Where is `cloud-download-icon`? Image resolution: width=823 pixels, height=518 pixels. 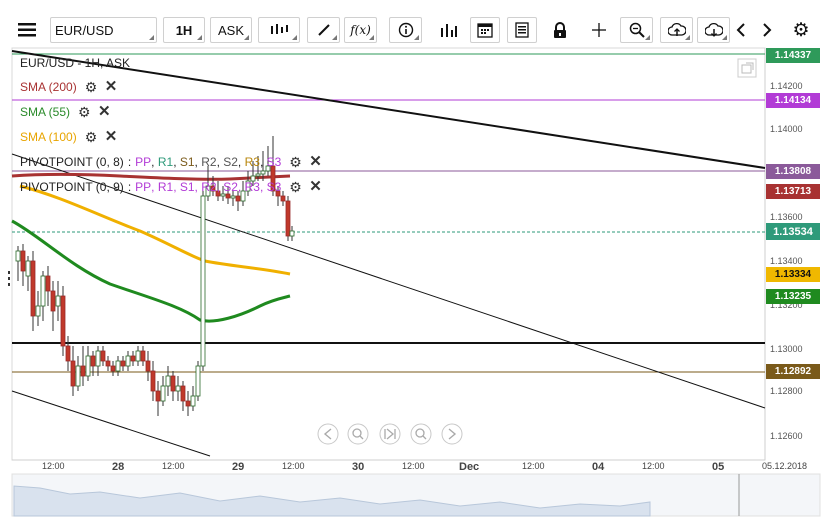
cloud-download-icon is located at coordinates (713, 29).